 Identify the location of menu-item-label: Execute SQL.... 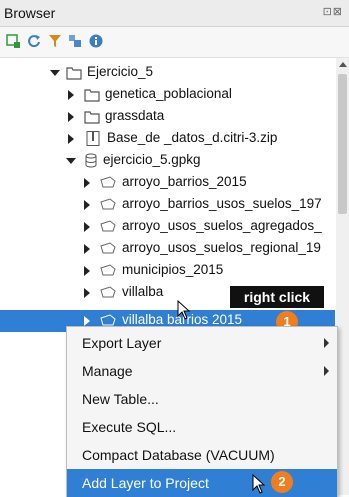
(129, 427).